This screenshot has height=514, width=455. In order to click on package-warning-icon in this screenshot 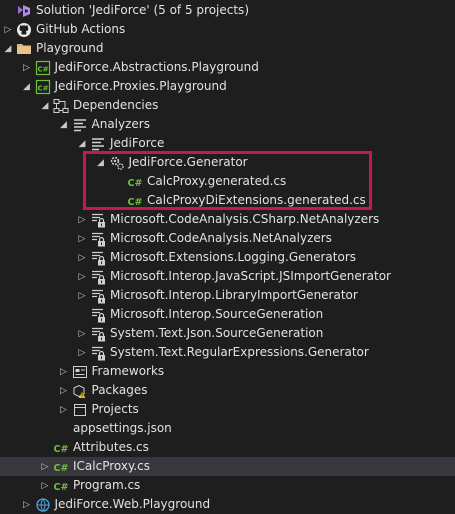, I will do `click(80, 391)`.